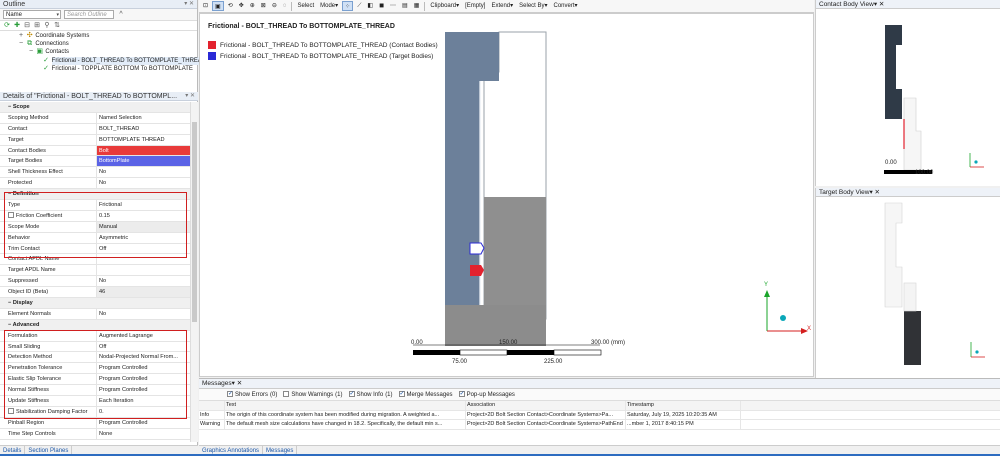 The image size is (1000, 456). Describe the element at coordinates (444, 6) in the screenshot. I see `clipboard-dropdown: Clipboard▾` at that location.